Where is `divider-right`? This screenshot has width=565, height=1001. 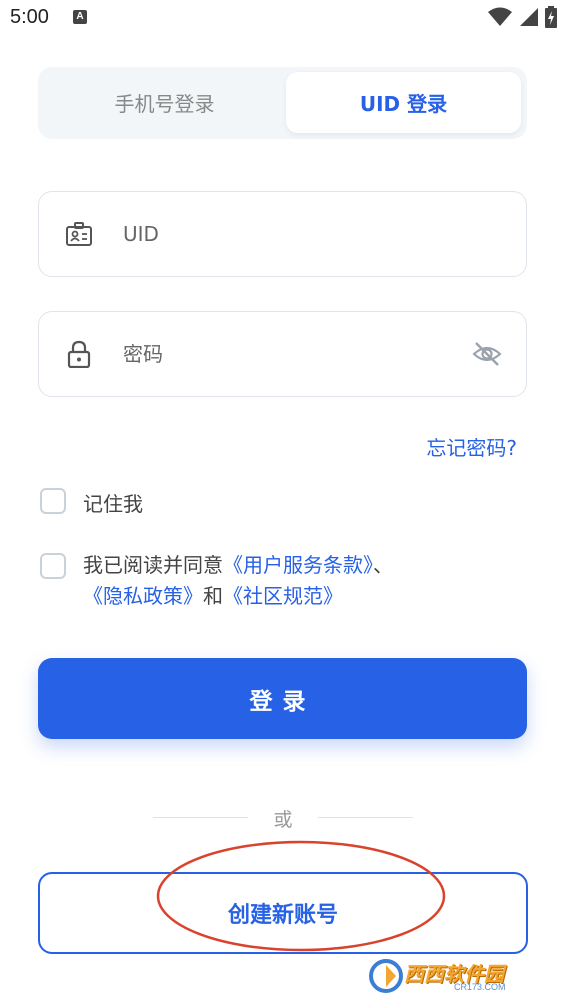
divider-right is located at coordinates (365, 817).